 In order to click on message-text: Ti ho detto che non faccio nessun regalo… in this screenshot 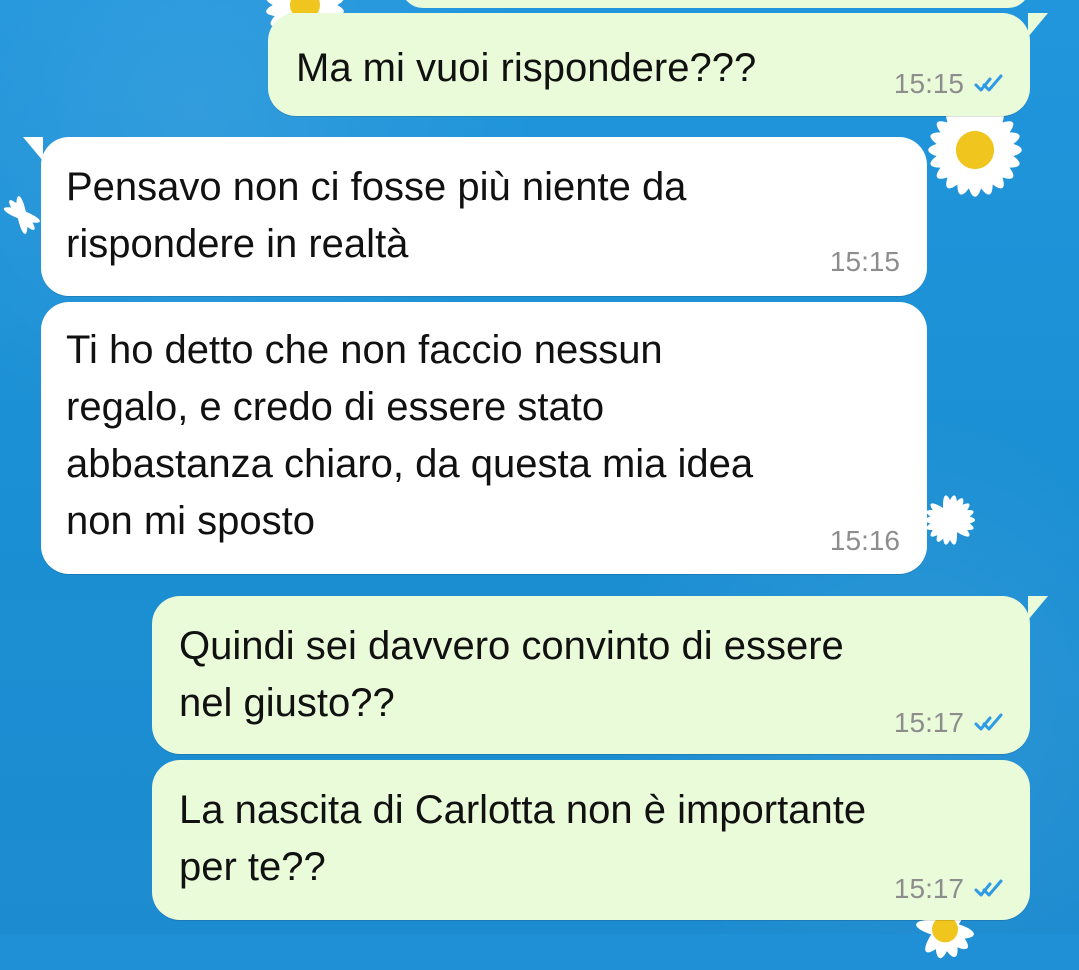, I will do `click(410, 435)`.